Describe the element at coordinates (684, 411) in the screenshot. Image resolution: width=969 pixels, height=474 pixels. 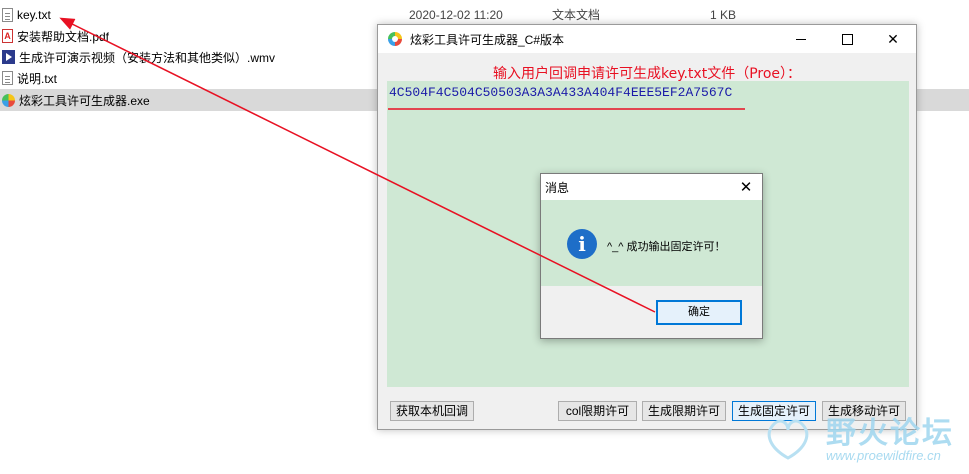
I see `gen-limited-license-button: 生成限期许可` at that location.